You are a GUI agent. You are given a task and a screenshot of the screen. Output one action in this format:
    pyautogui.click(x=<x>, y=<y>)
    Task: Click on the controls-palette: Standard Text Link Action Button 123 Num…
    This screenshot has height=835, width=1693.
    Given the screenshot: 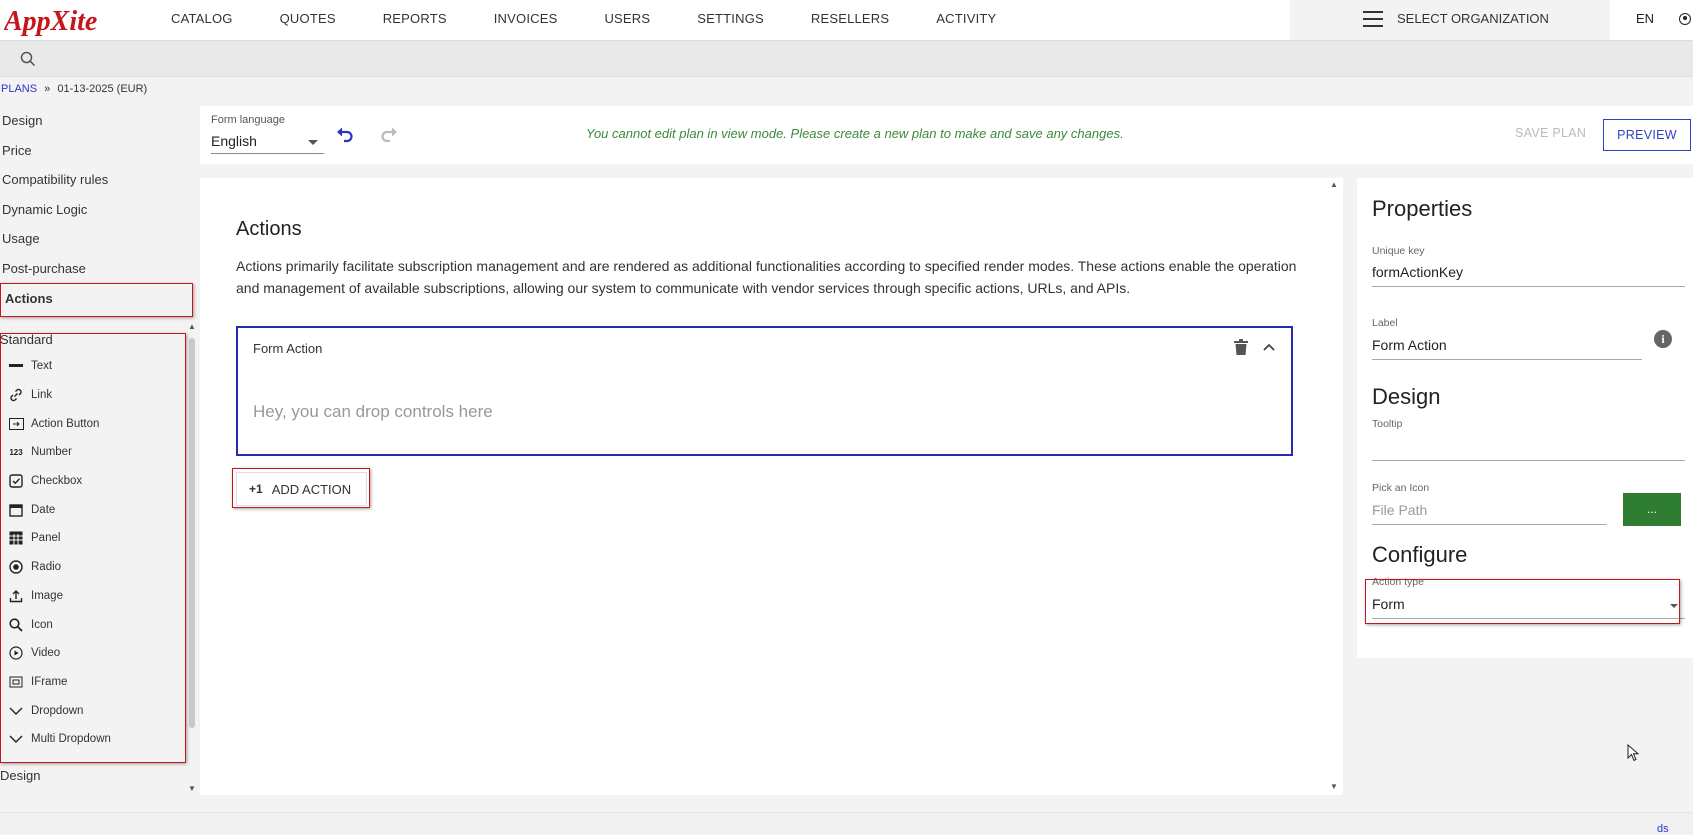 What is the action you would take?
    pyautogui.click(x=94, y=563)
    